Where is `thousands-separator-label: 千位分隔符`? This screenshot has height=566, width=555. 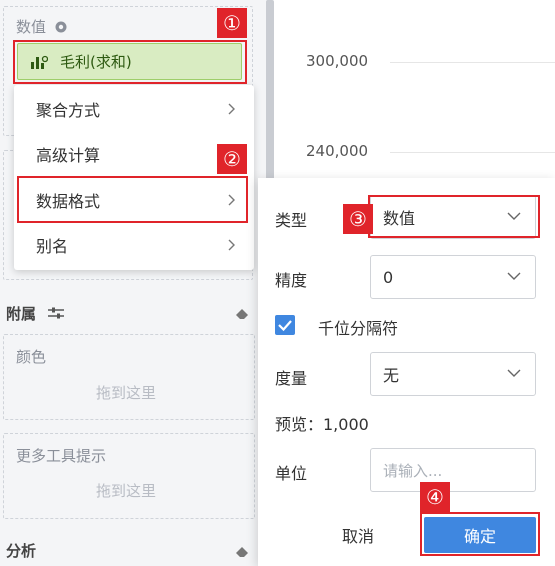 thousands-separator-label: 千位分隔符 is located at coordinates (358, 328).